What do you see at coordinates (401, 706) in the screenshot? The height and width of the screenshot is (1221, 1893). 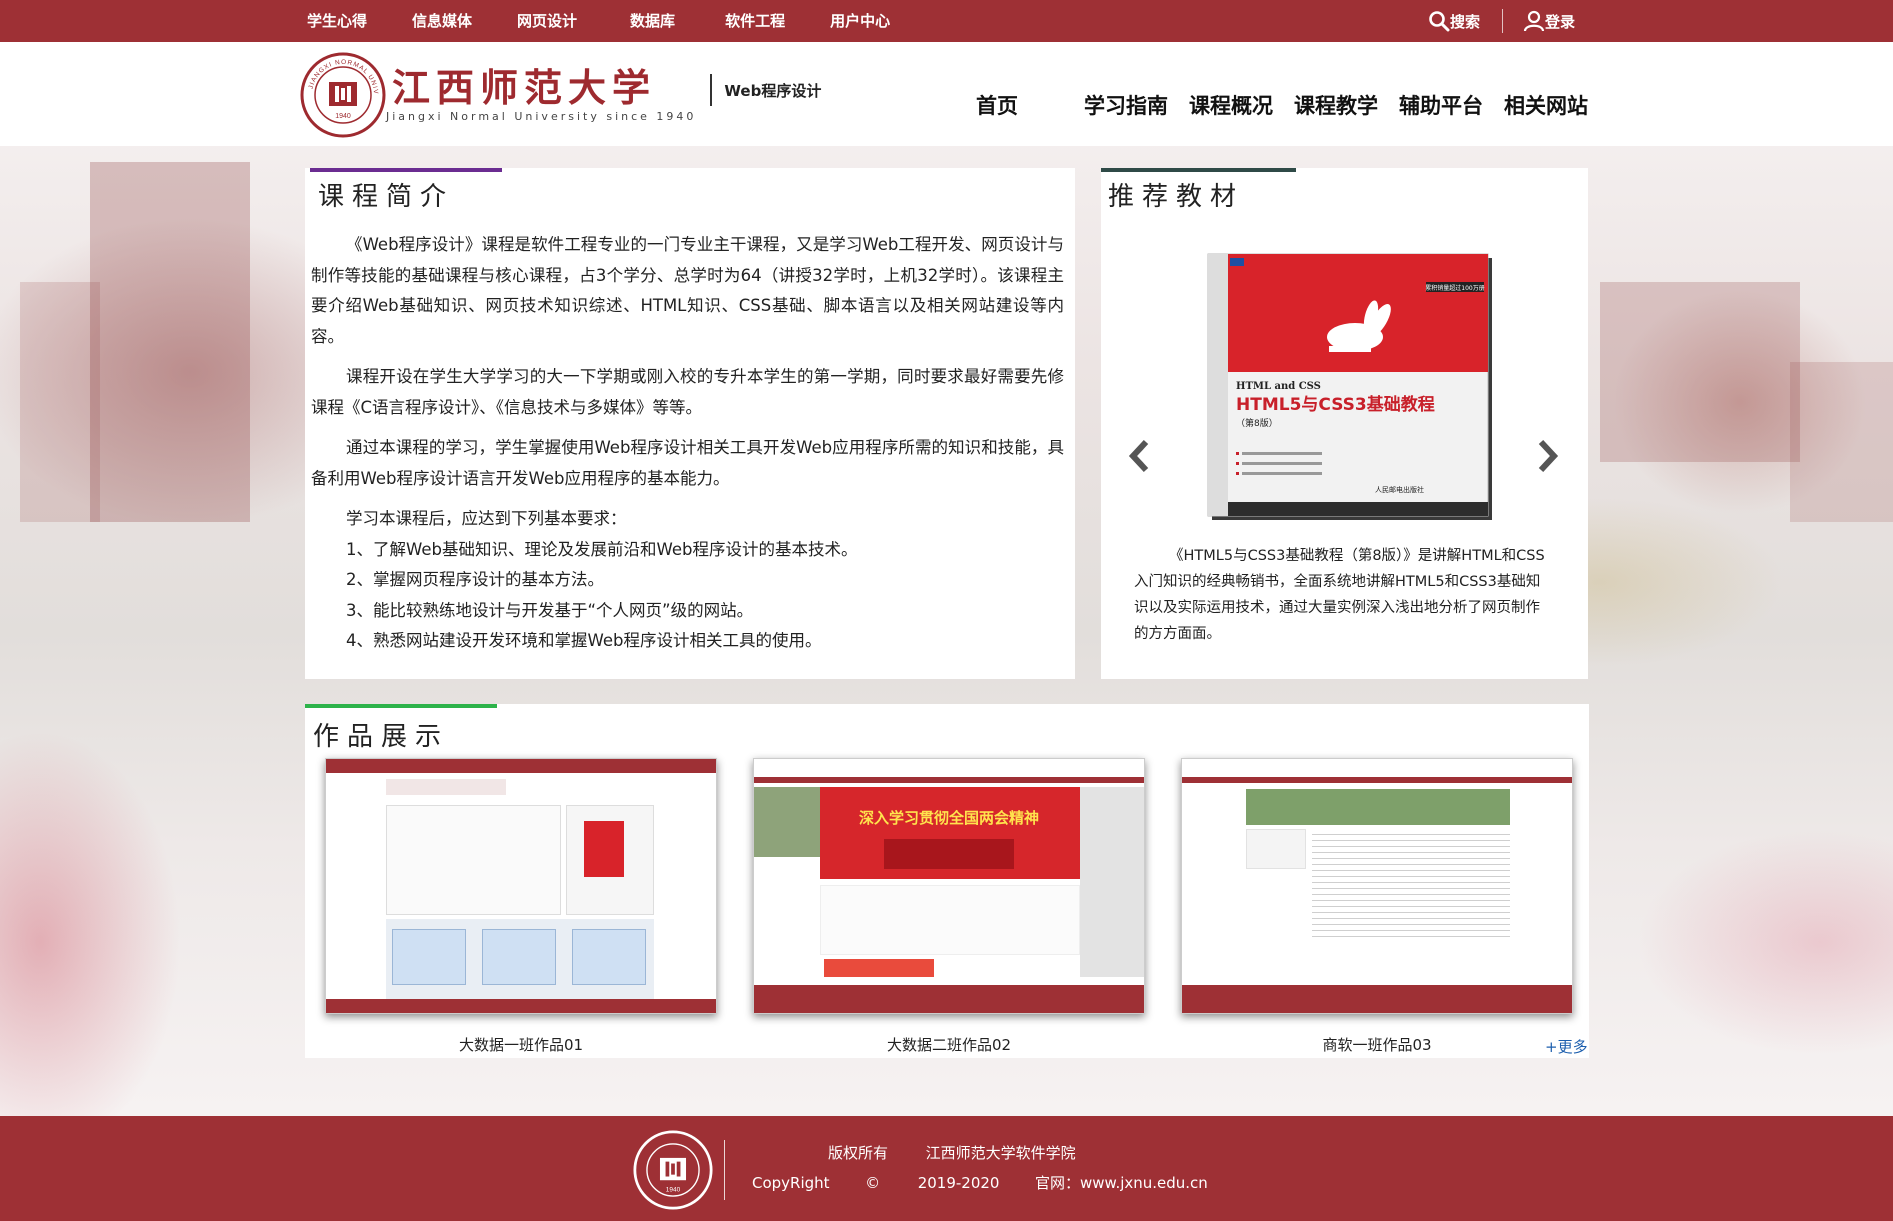 I see `works-title-accent` at bounding box center [401, 706].